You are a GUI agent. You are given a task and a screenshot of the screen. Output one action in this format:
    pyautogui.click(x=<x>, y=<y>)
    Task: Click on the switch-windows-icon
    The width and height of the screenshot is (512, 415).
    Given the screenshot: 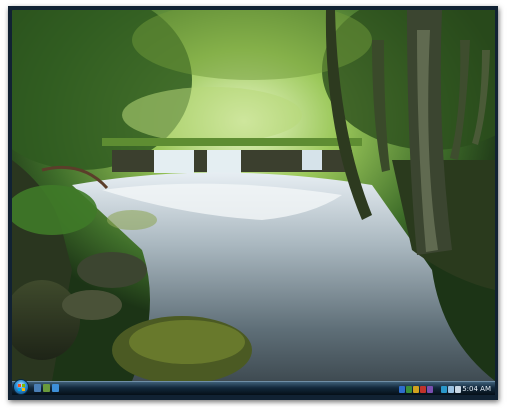 What is the action you would take?
    pyautogui.click(x=46, y=388)
    